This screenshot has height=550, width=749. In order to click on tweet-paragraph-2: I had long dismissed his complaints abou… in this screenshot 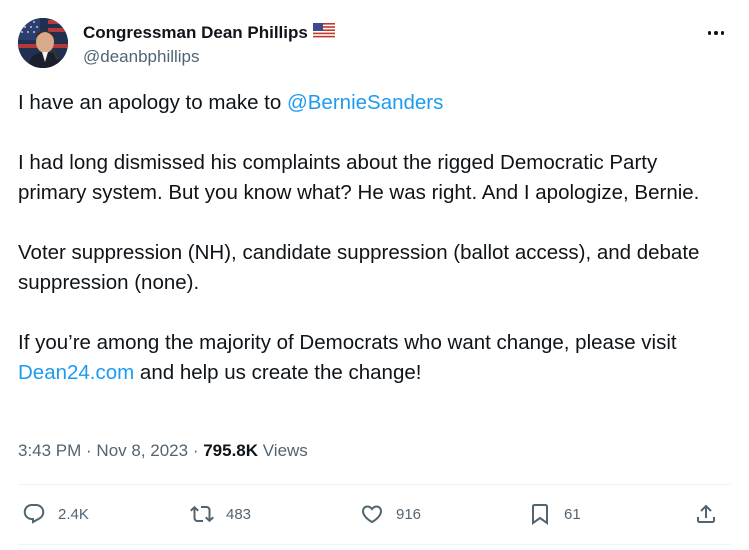, I will do `click(359, 177)`.